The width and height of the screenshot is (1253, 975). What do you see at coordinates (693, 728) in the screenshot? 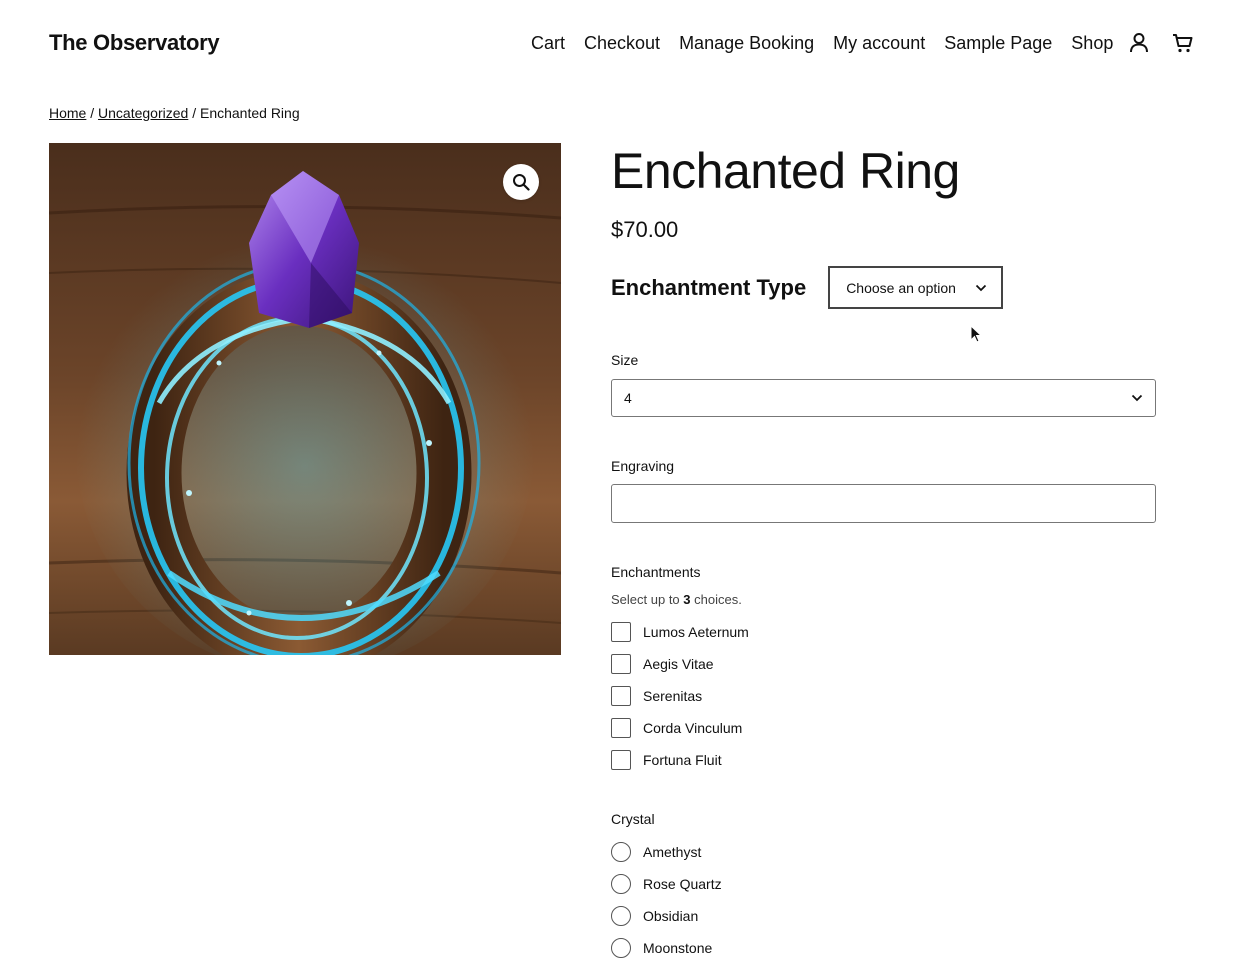
I see `option-label: Corda Vinculum` at bounding box center [693, 728].